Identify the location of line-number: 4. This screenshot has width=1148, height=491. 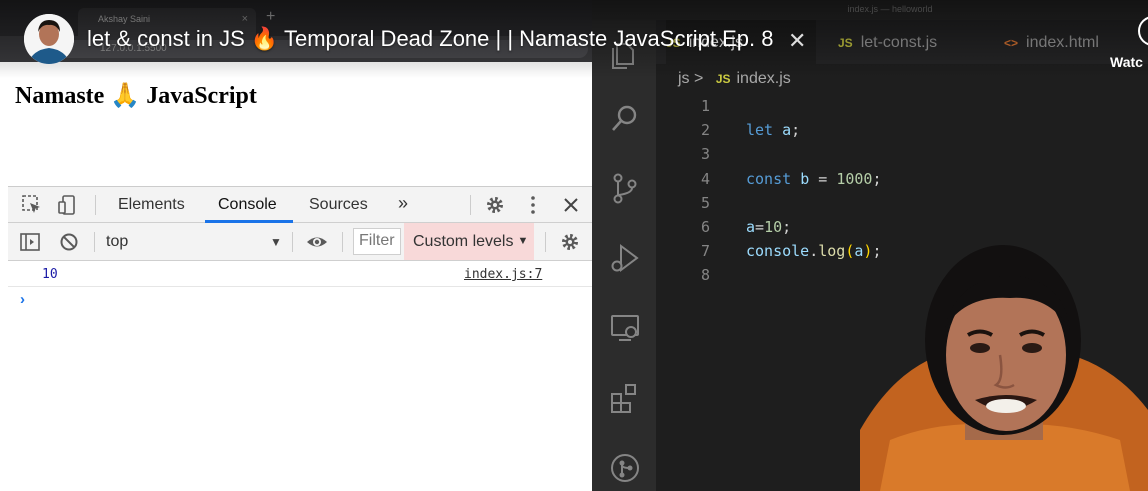
(705, 178).